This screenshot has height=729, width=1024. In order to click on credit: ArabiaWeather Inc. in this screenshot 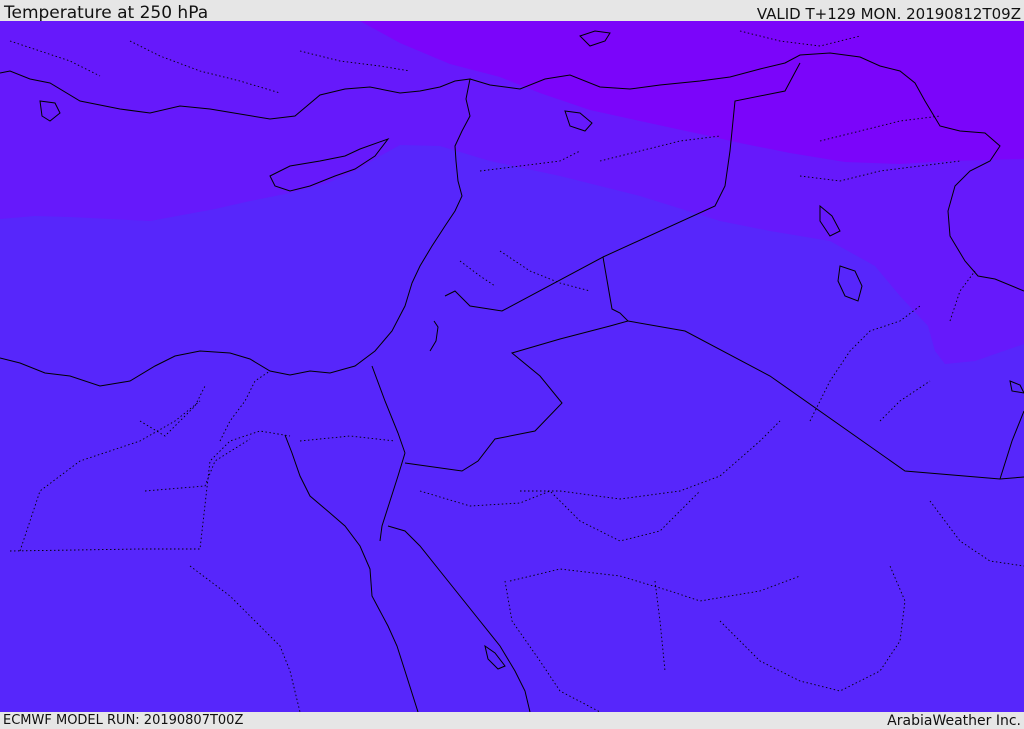, I will do `click(954, 721)`.